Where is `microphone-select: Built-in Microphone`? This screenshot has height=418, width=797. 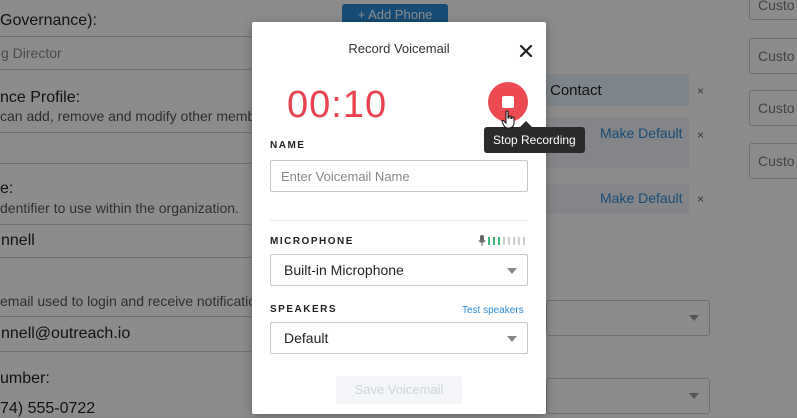 microphone-select: Built-in Microphone is located at coordinates (399, 270).